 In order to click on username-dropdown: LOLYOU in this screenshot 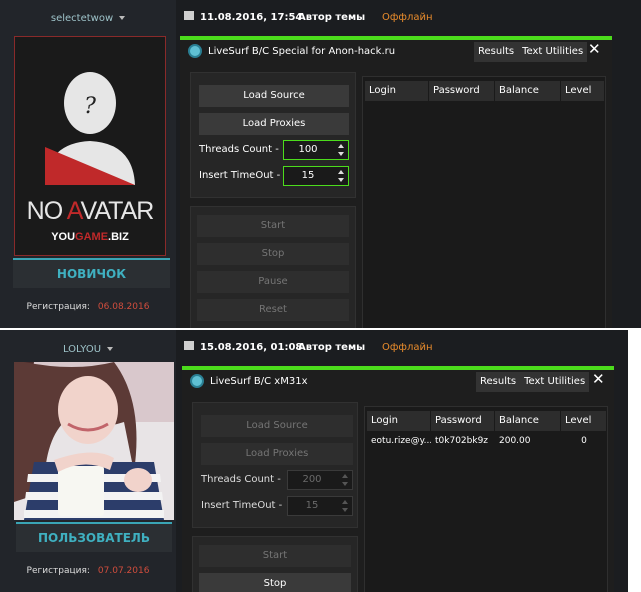, I will do `click(88, 349)`.